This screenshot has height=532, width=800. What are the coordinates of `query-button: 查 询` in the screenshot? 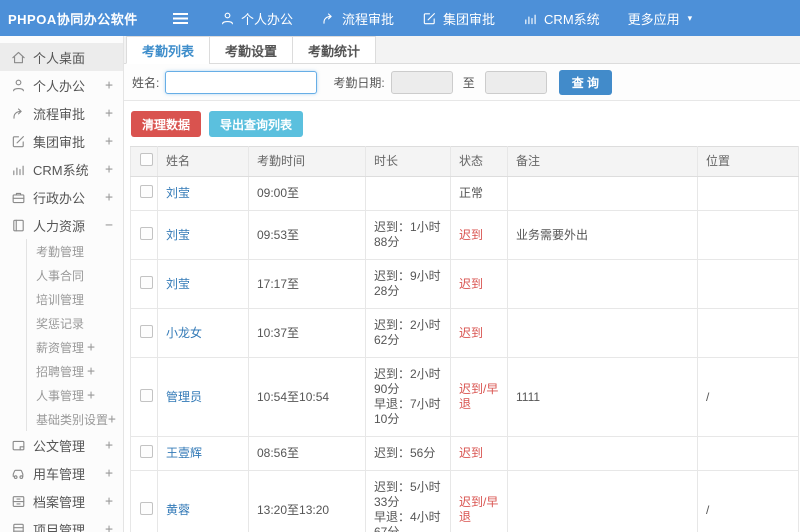 It's located at (585, 82).